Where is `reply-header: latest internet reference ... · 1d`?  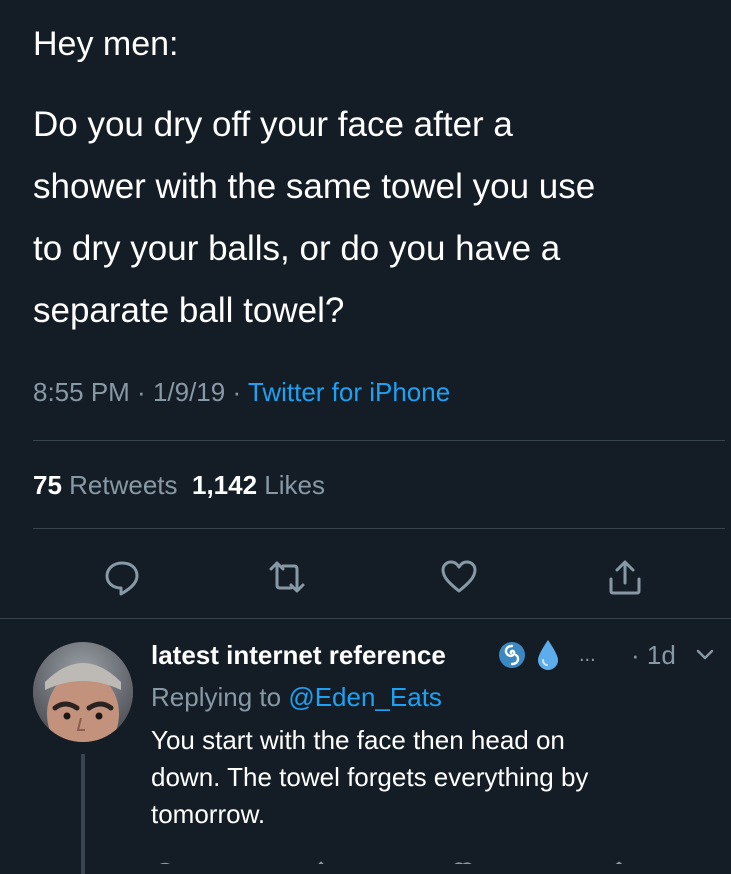 reply-header: latest internet reference ... · 1d is located at coordinates (436, 656).